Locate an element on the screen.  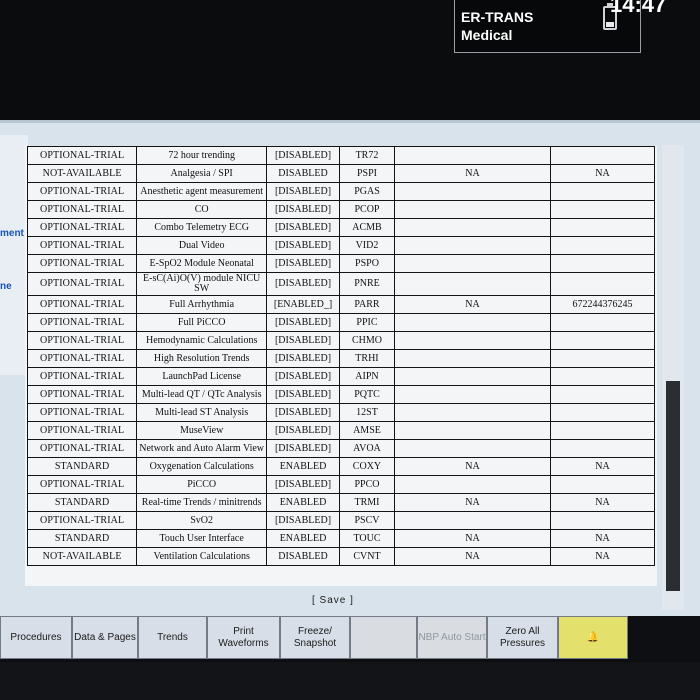
scrollbar-thumb is located at coordinates (673, 486).